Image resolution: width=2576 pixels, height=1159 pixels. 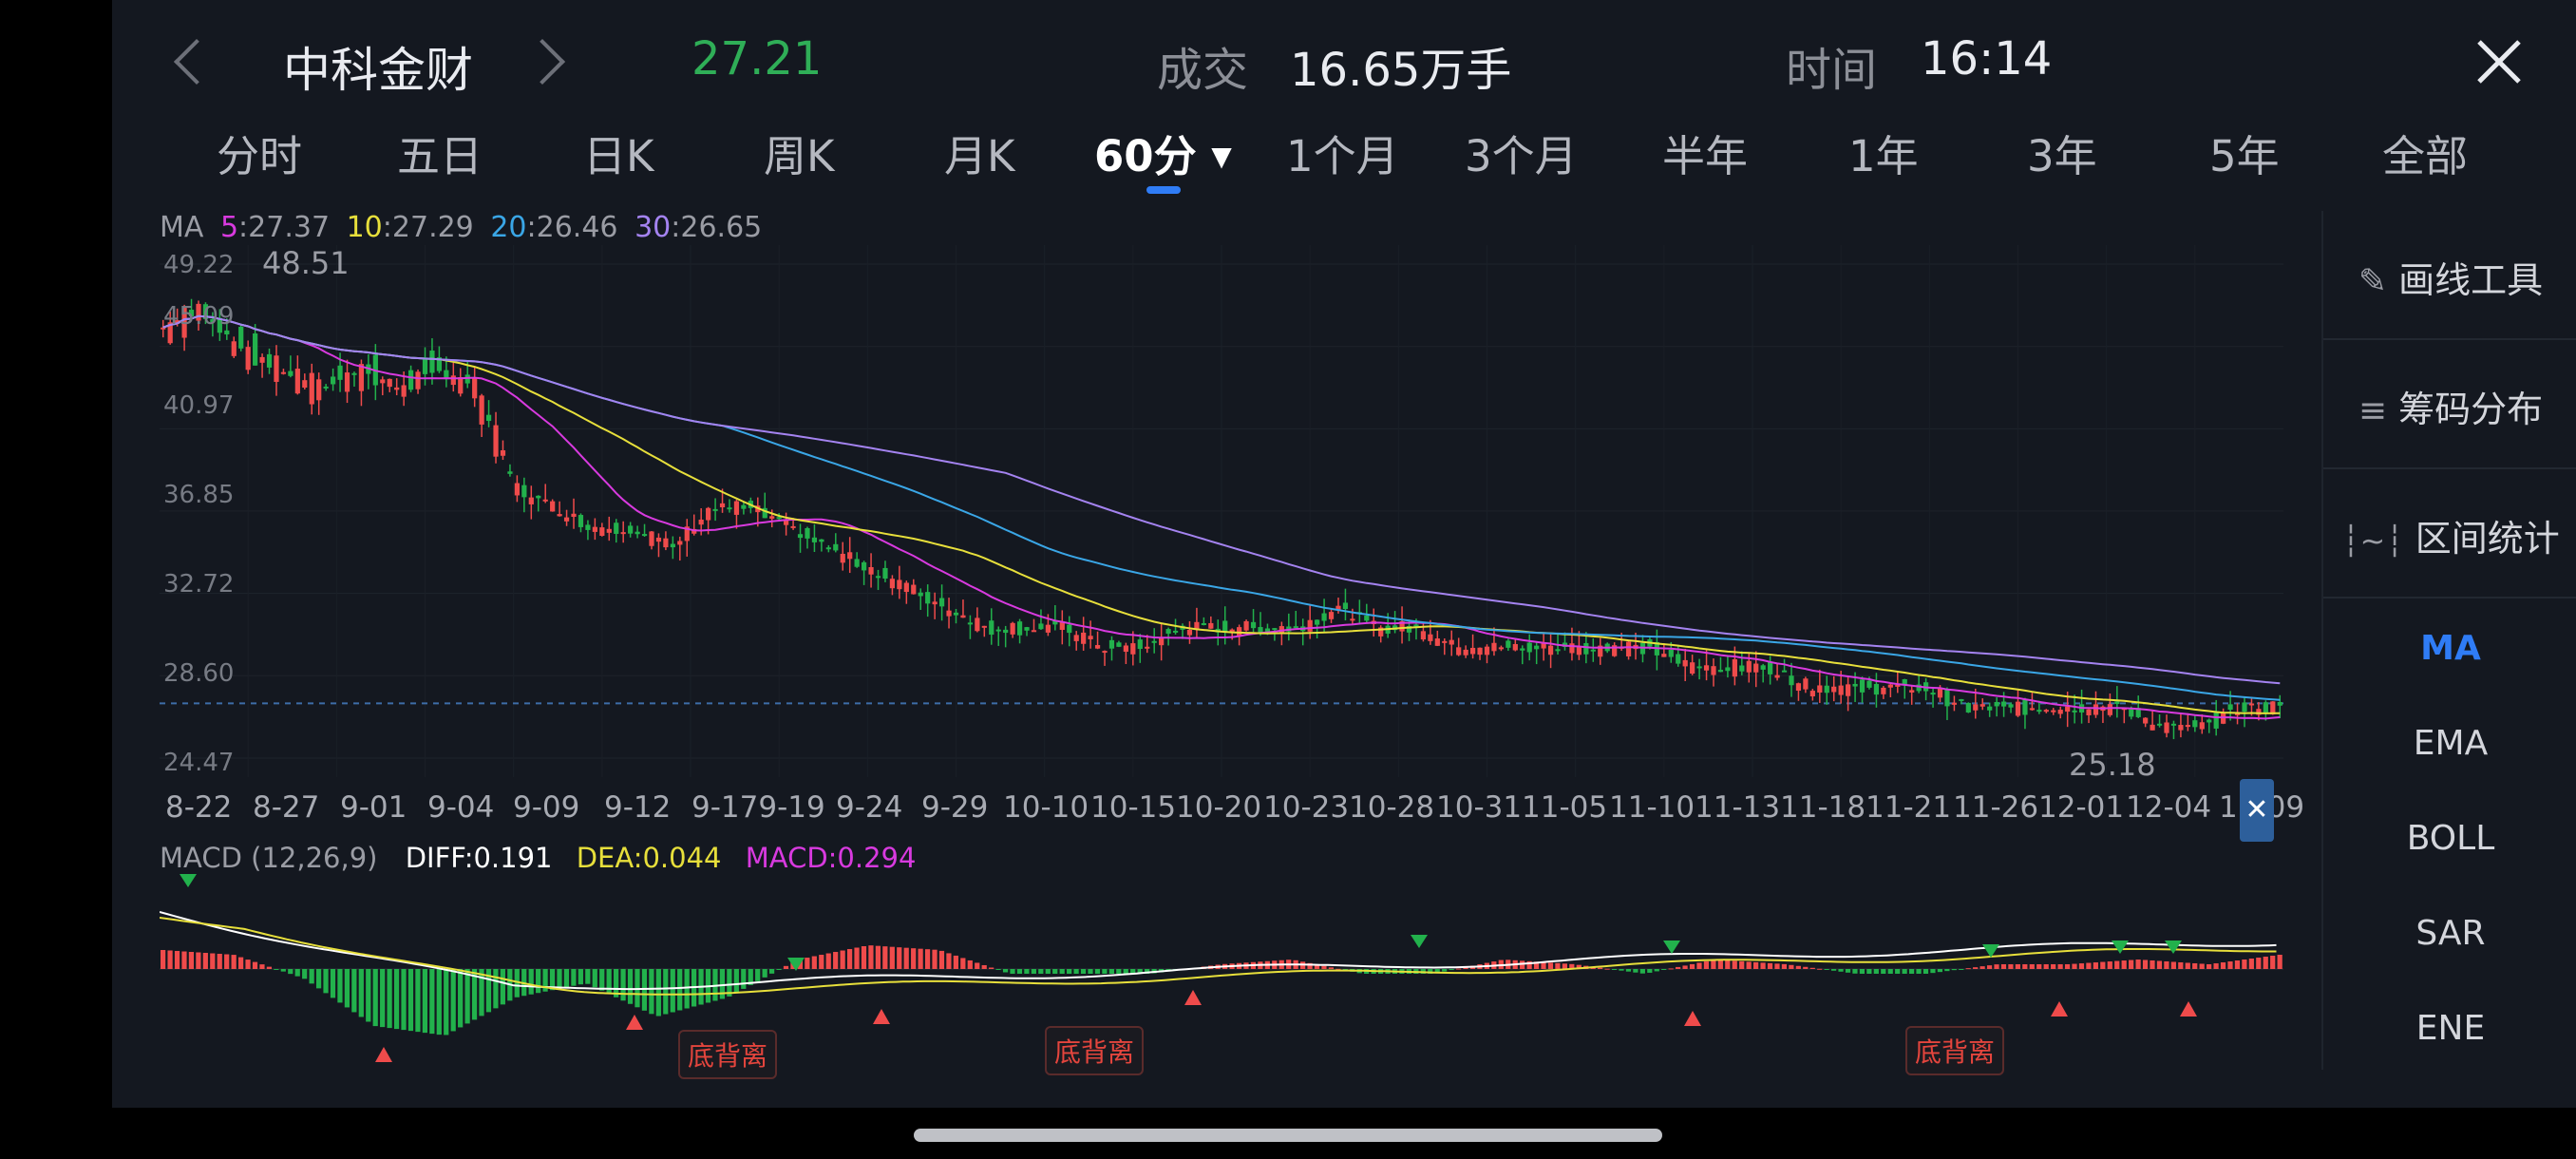 What do you see at coordinates (2173, 947) in the screenshot?
I see `sell-signal-triangle` at bounding box center [2173, 947].